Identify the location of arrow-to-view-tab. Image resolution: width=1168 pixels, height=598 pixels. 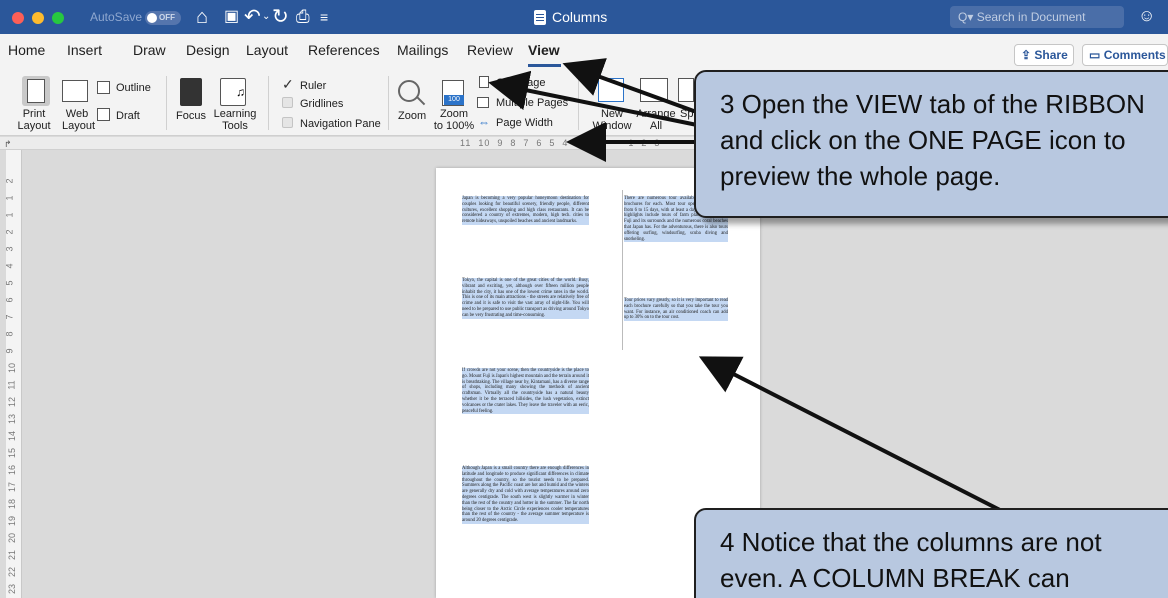
(632, 87).